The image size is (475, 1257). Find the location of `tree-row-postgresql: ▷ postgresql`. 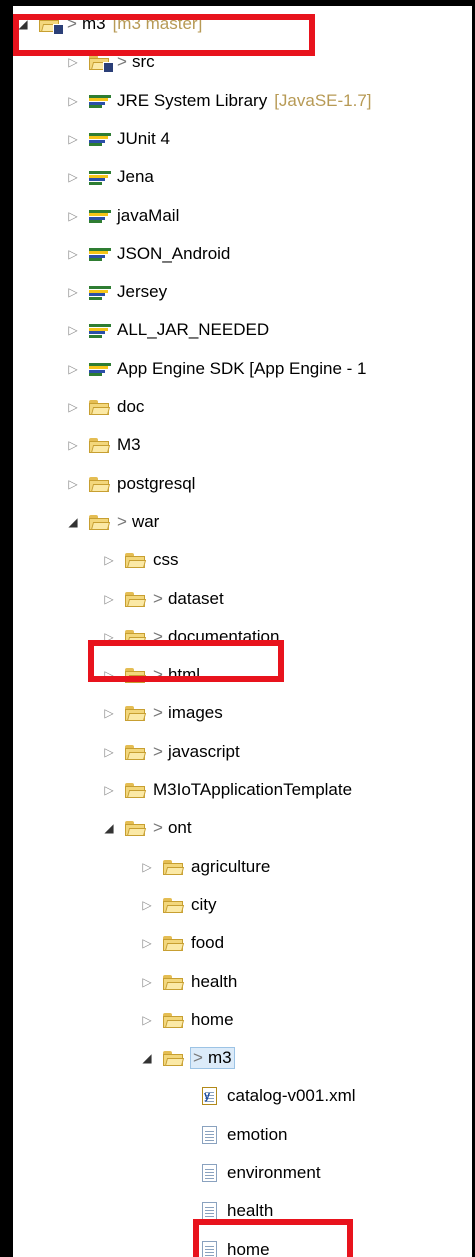

tree-row-postgresql: ▷ postgresql is located at coordinates (130, 484).